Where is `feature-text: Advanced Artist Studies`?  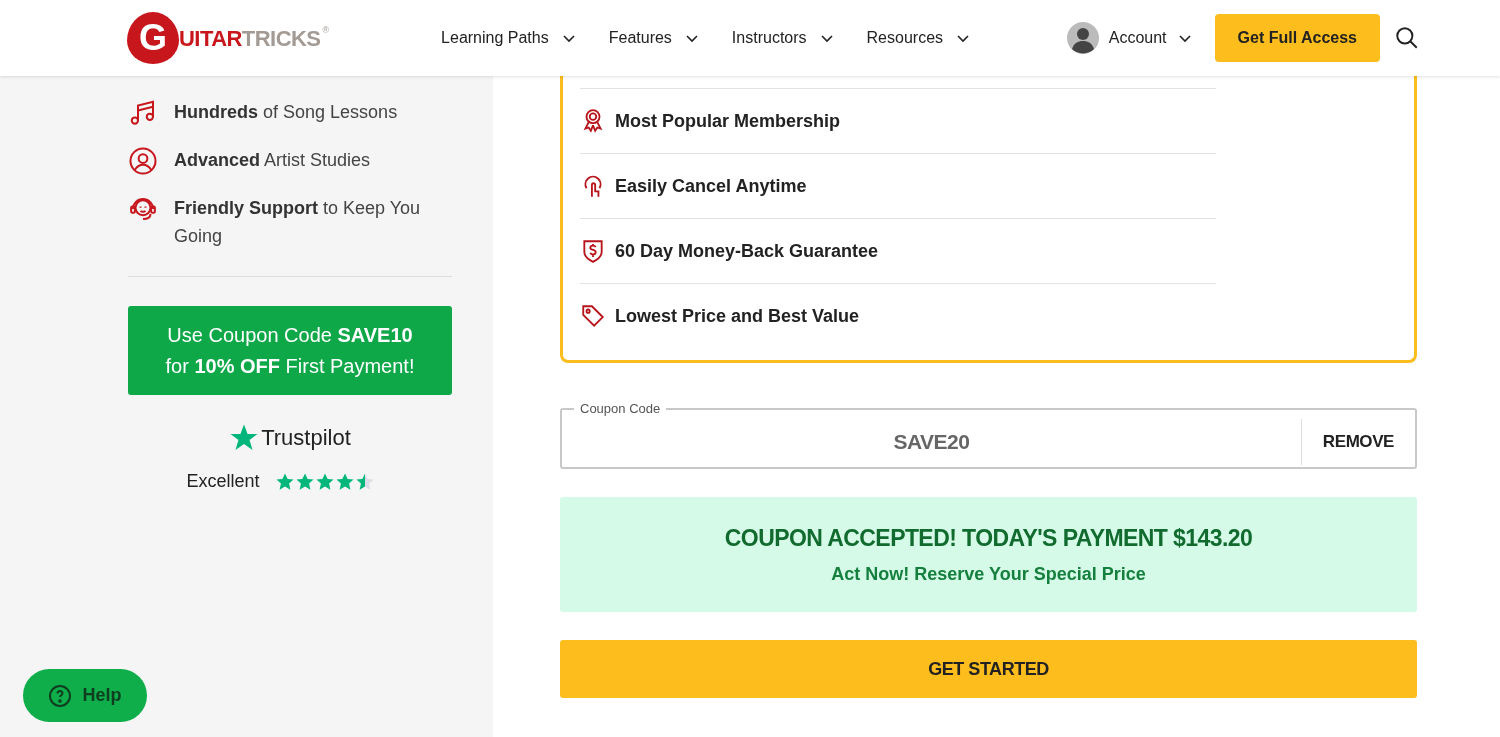 feature-text: Advanced Artist Studies is located at coordinates (273, 160).